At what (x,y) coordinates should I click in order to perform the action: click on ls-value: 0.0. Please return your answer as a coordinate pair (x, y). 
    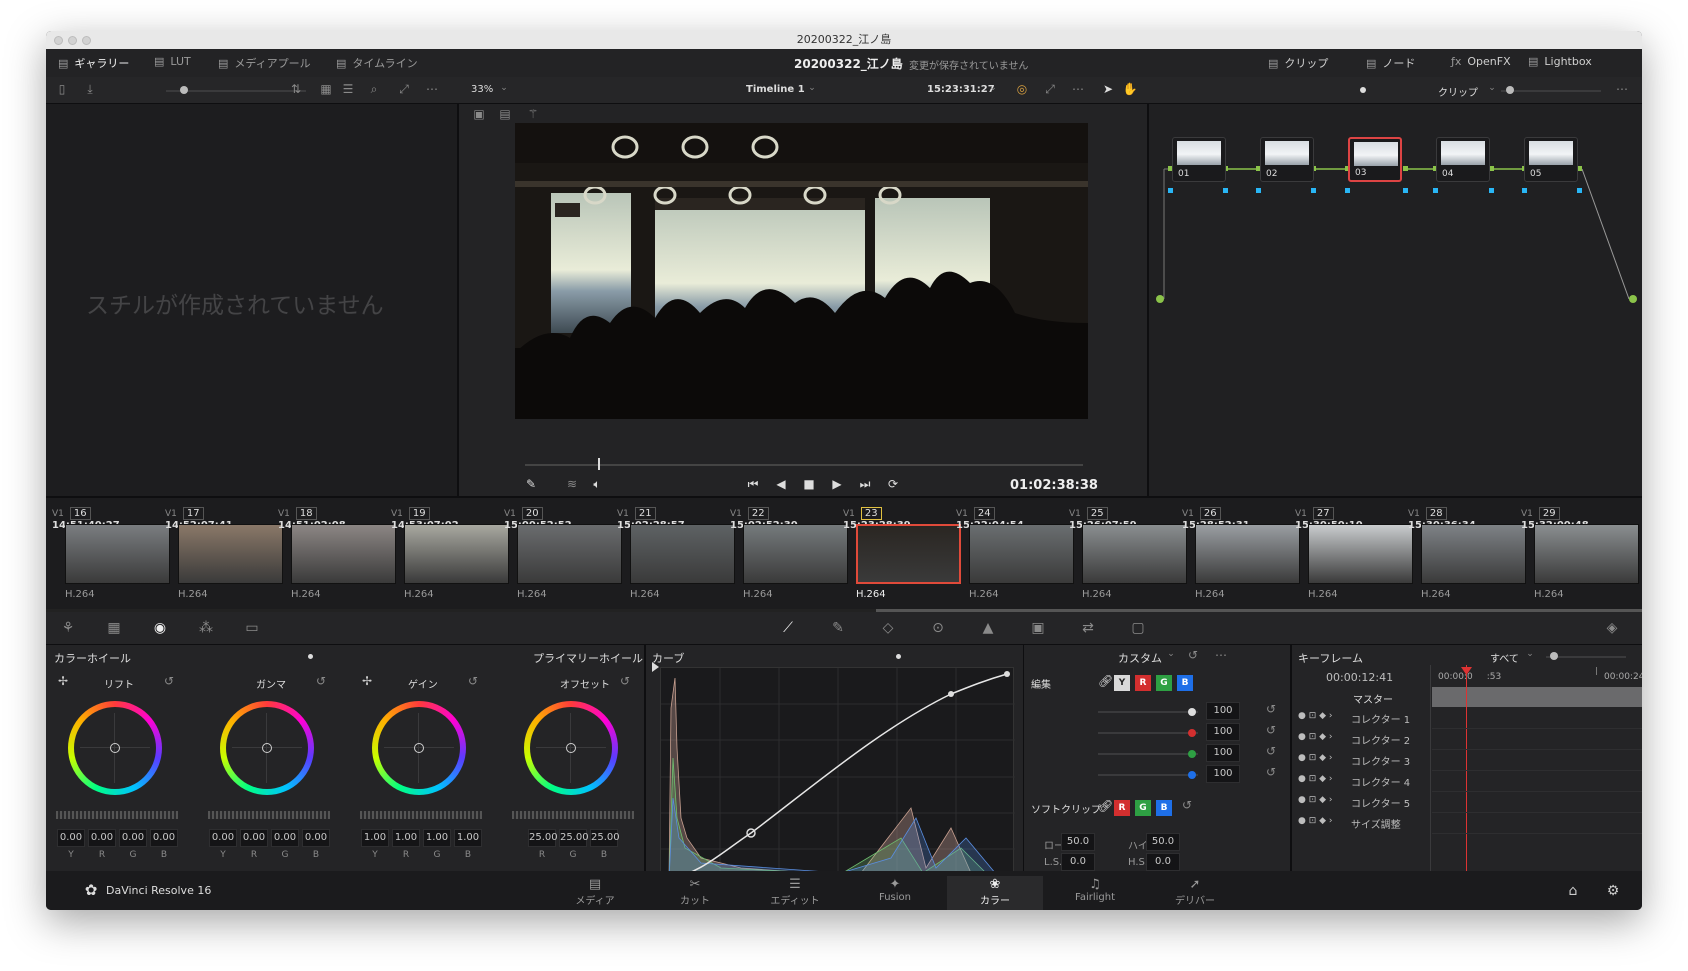
    Looking at the image, I should click on (1078, 862).